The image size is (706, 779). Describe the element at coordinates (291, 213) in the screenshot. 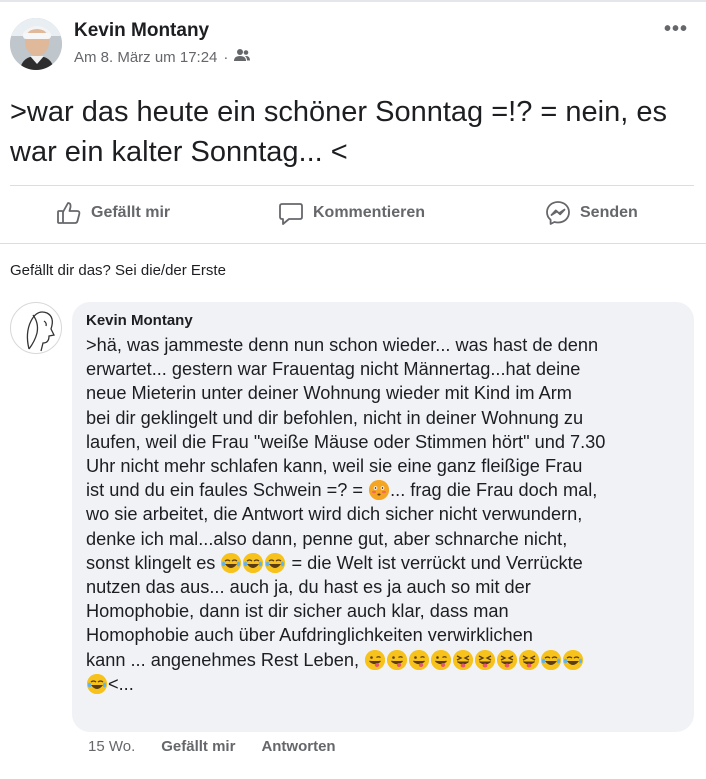

I see `comment-icon` at that location.